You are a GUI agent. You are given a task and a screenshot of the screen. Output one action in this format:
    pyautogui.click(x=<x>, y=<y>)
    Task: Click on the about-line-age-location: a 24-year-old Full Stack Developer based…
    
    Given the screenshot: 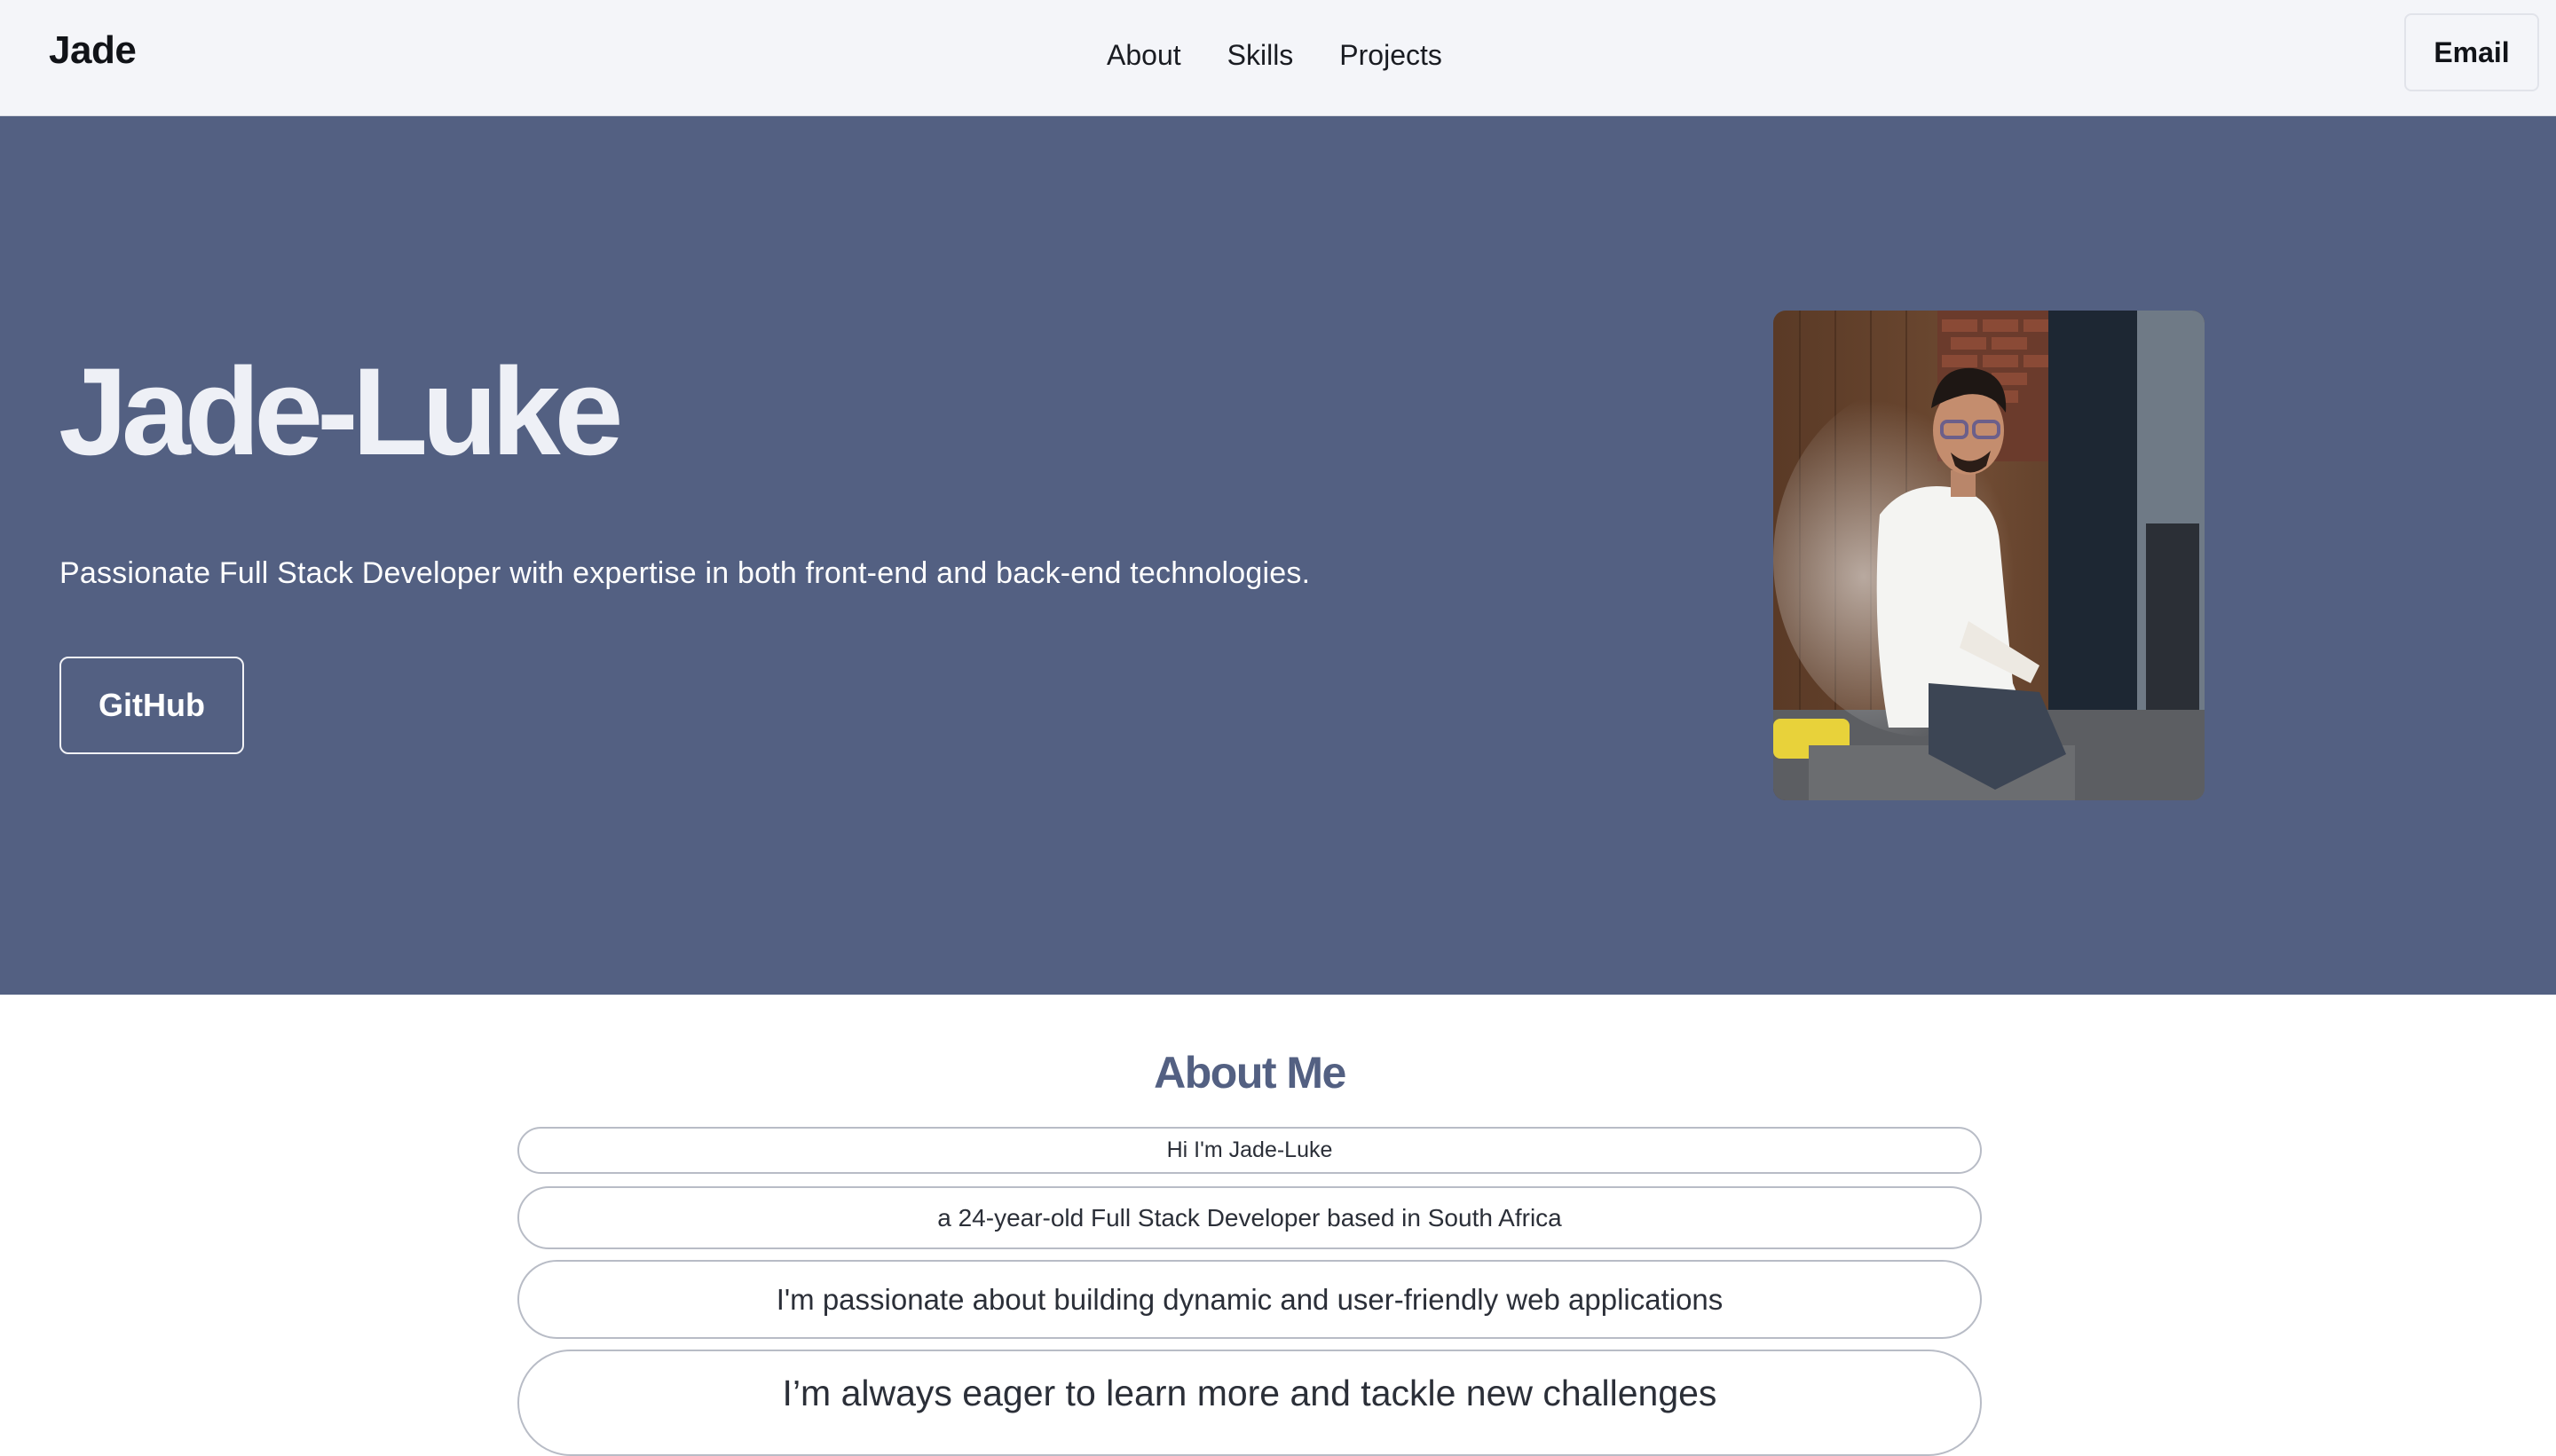 What is the action you would take?
    pyautogui.click(x=1249, y=1217)
    